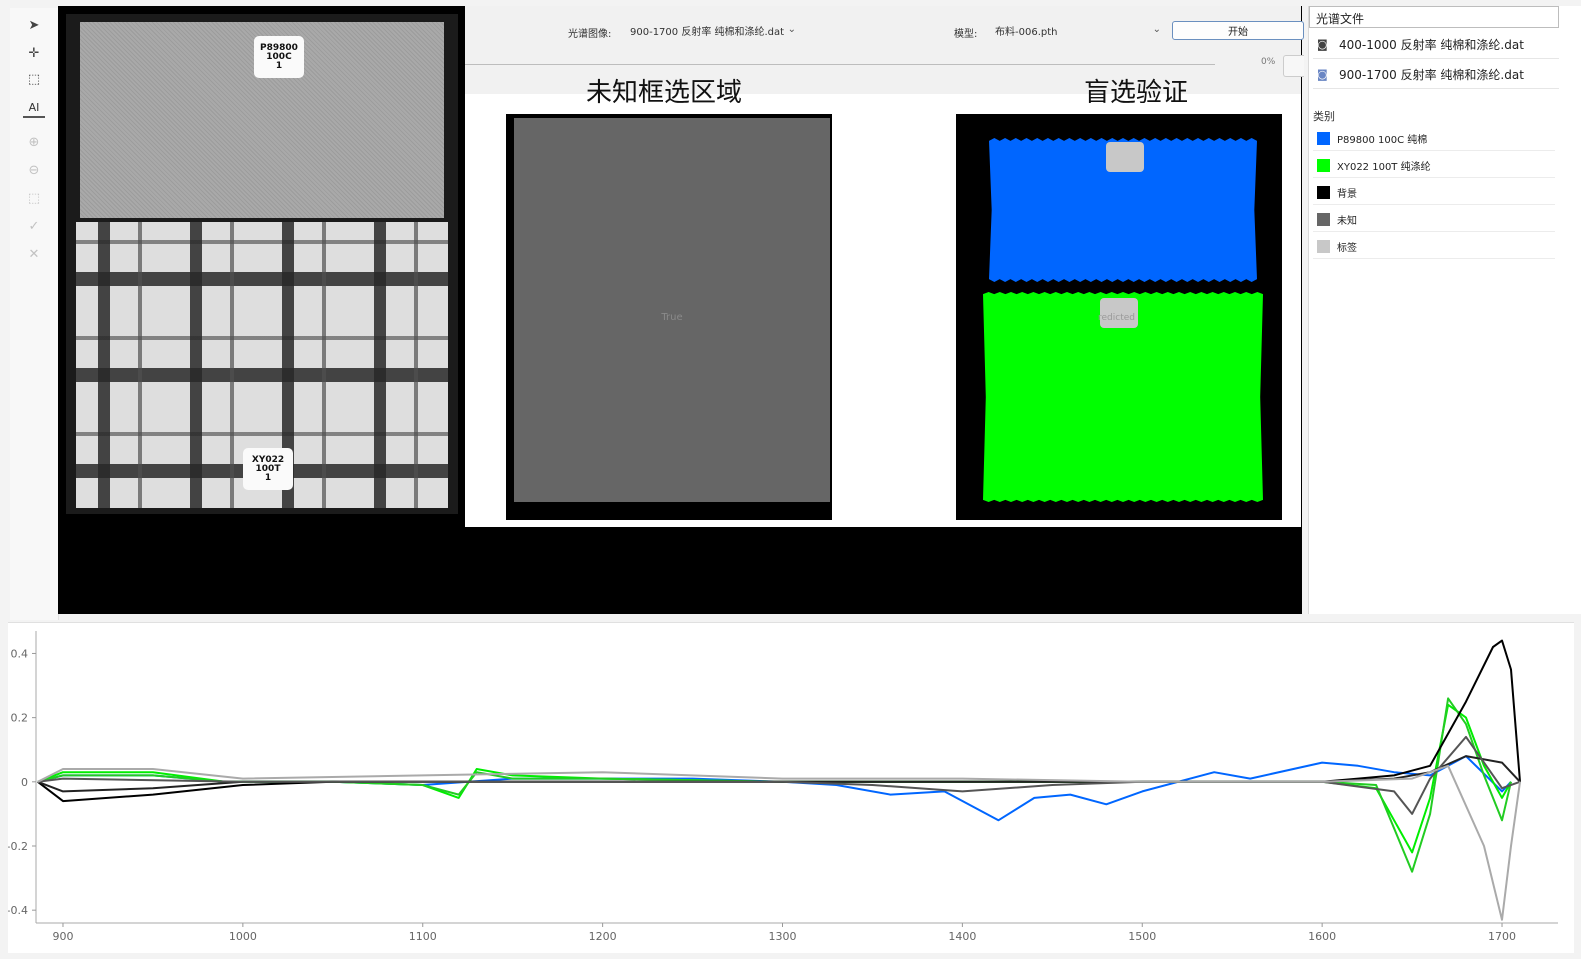 The image size is (1581, 959). What do you see at coordinates (1347, 194) in the screenshot?
I see `class-label: 背景` at bounding box center [1347, 194].